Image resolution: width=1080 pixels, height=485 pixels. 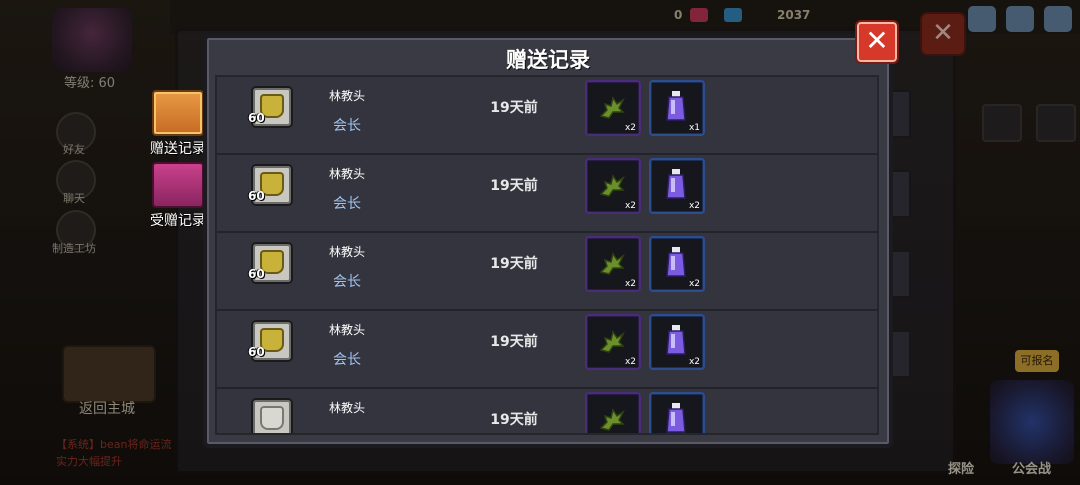 What do you see at coordinates (694, 128) in the screenshot?
I see `gift-quantity: x1` at bounding box center [694, 128].